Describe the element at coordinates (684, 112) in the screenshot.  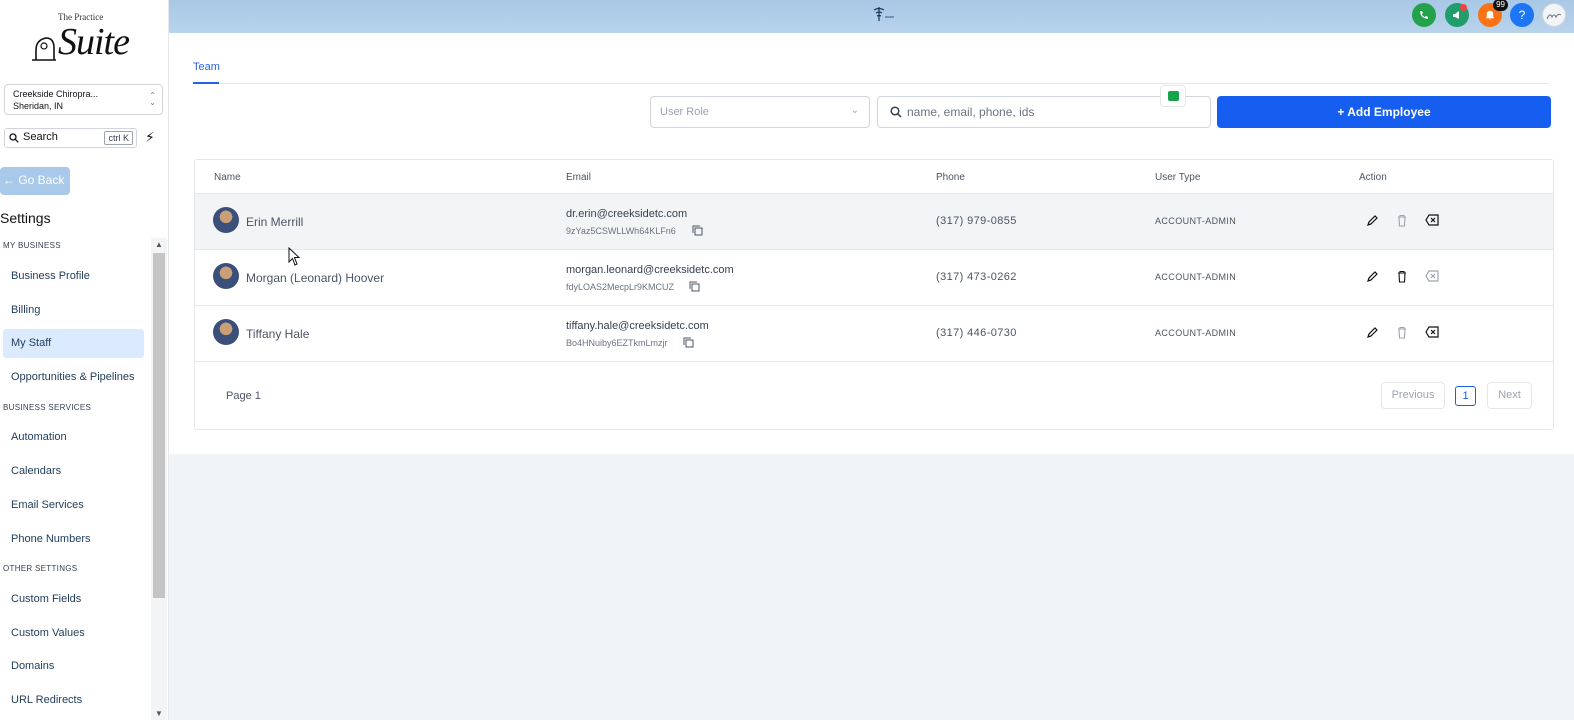
I see `user-role-placeholder: User Role` at that location.